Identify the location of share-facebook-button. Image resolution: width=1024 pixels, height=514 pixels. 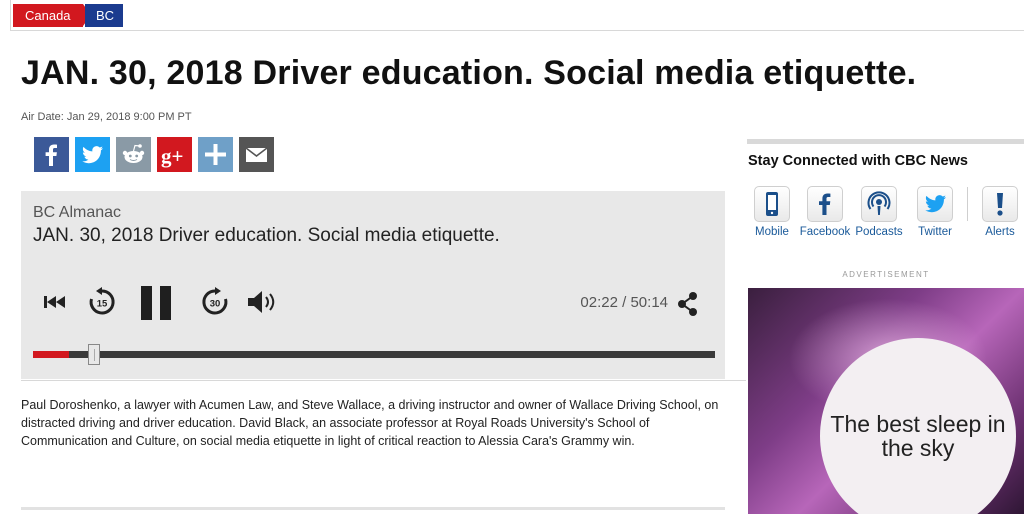
(51, 154).